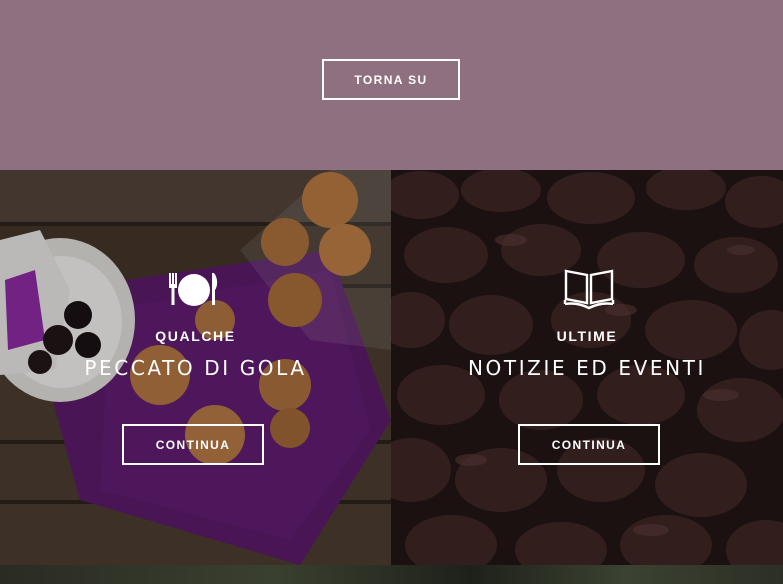 The width and height of the screenshot is (783, 584). I want to click on panel-headline: NOTIZIE ED EVENTI, so click(587, 368).